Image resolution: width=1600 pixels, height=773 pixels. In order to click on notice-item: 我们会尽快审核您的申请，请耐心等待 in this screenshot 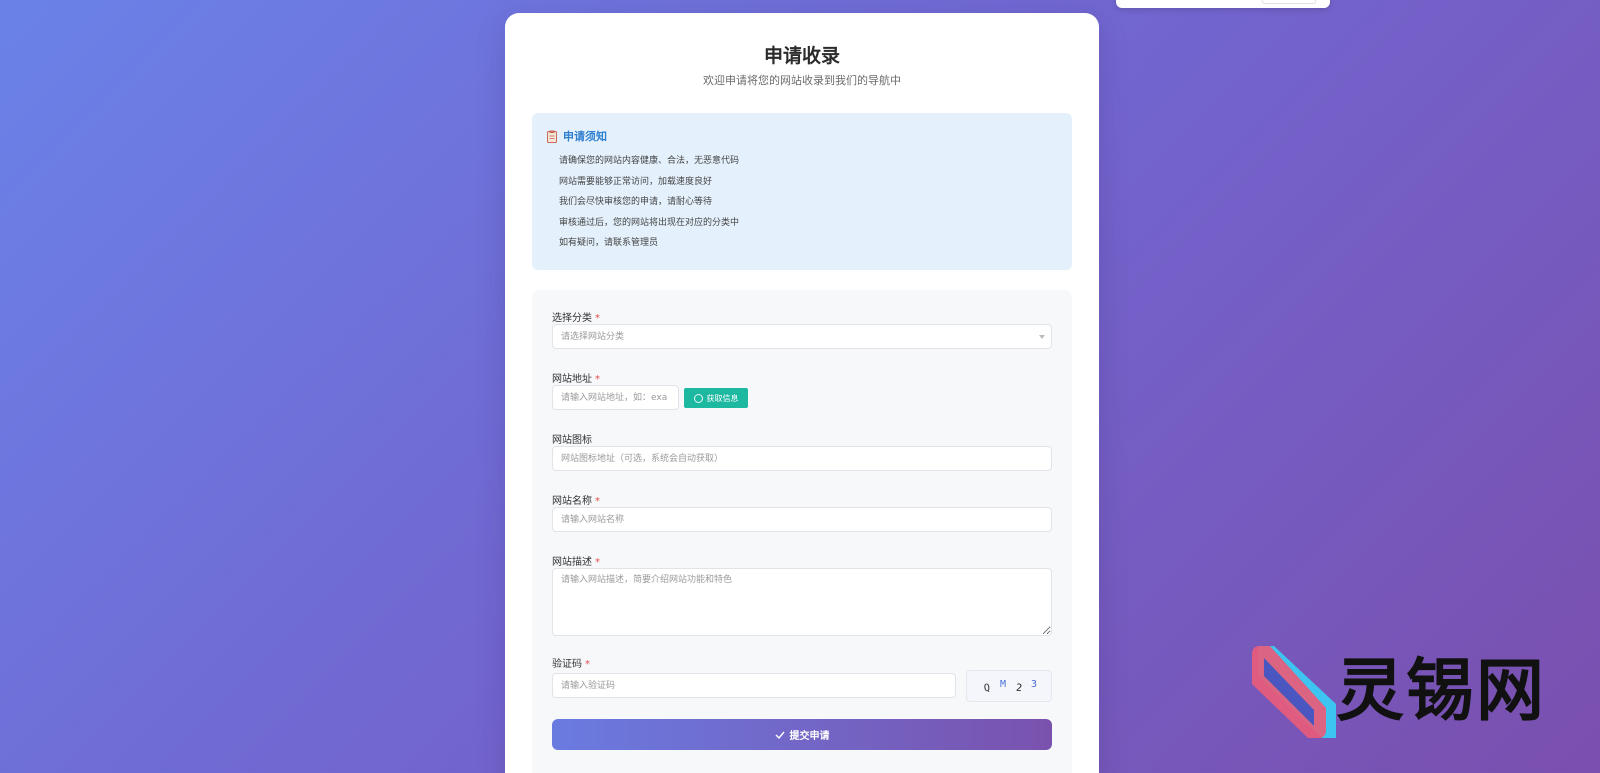, I will do `click(636, 202)`.